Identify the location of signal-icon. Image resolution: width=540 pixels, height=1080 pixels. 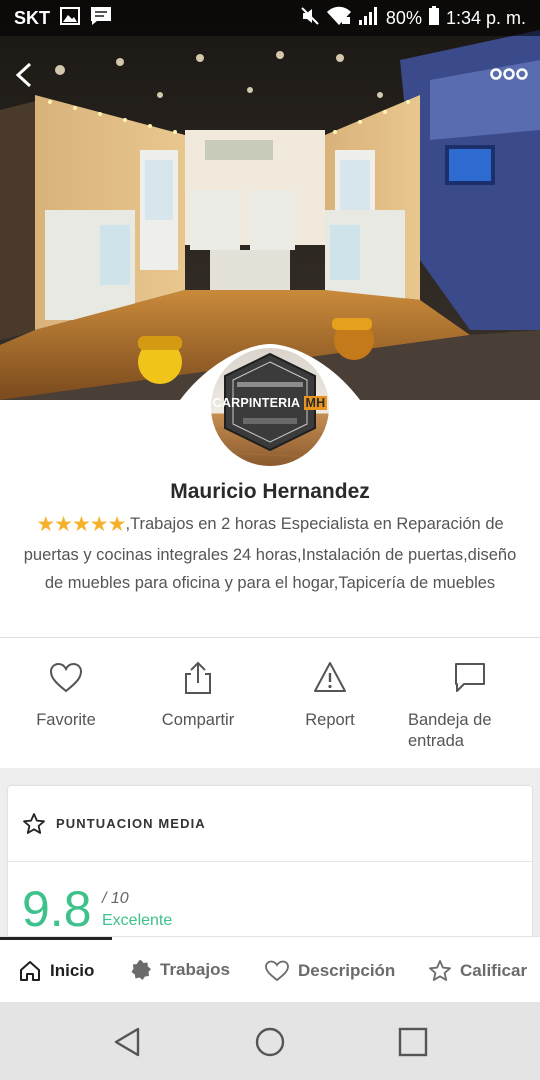
(369, 18).